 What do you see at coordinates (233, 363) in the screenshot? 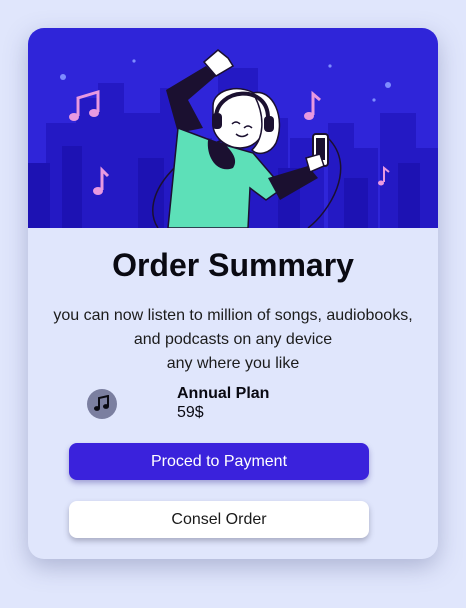
I see `description-line: any where you like` at bounding box center [233, 363].